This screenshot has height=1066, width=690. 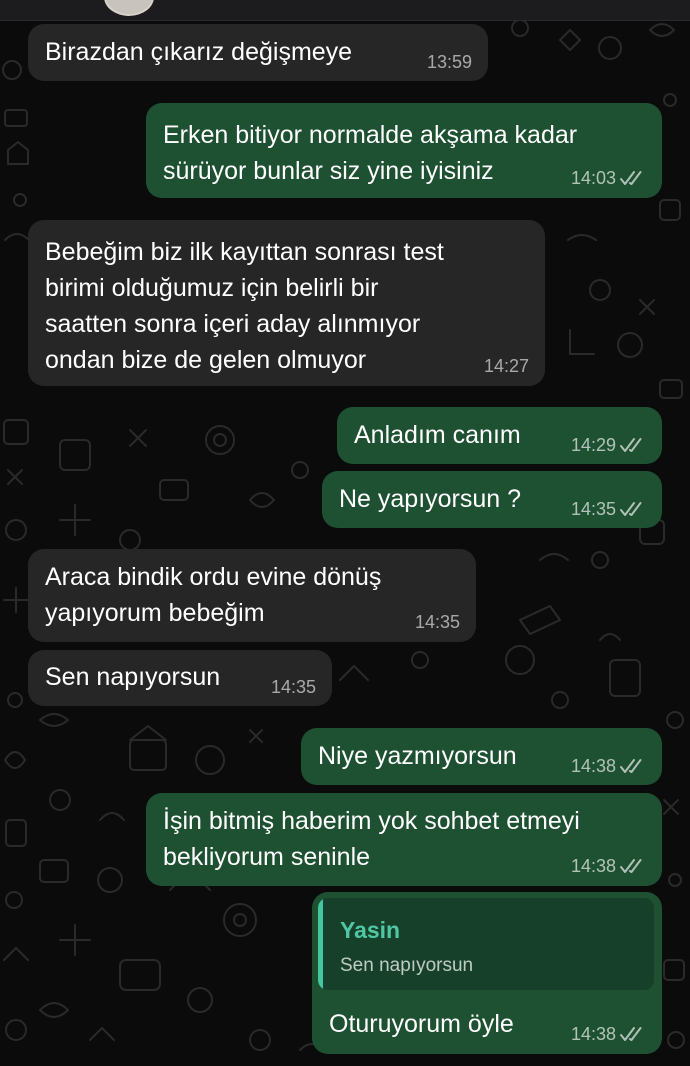 What do you see at coordinates (129, 8) in the screenshot?
I see `contact-avatar` at bounding box center [129, 8].